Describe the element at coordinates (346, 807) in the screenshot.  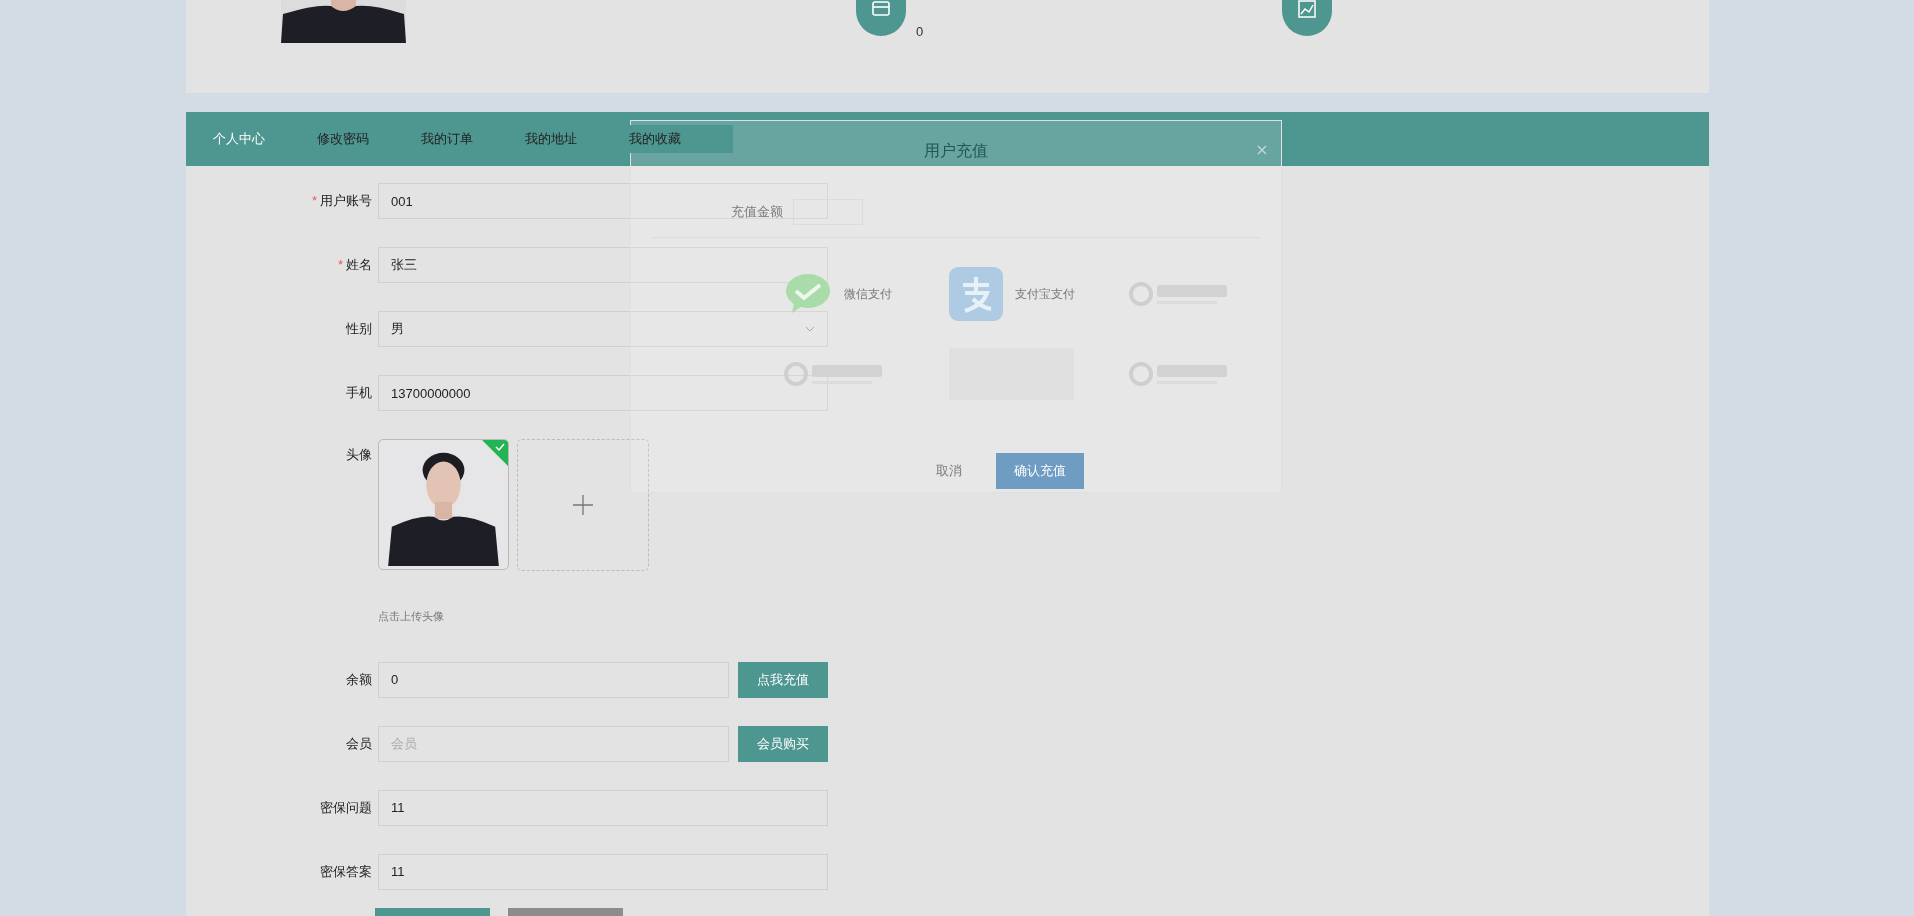
I see `field-label: 密保问题` at that location.